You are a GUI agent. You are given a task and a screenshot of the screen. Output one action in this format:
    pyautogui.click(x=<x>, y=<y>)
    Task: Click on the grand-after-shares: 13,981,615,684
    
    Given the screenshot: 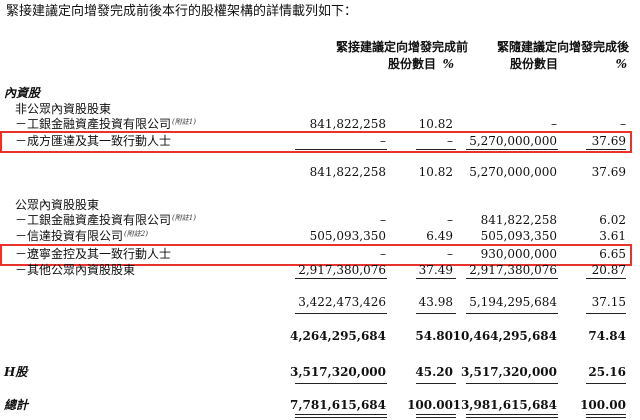 What is the action you would take?
    pyautogui.click(x=504, y=405)
    